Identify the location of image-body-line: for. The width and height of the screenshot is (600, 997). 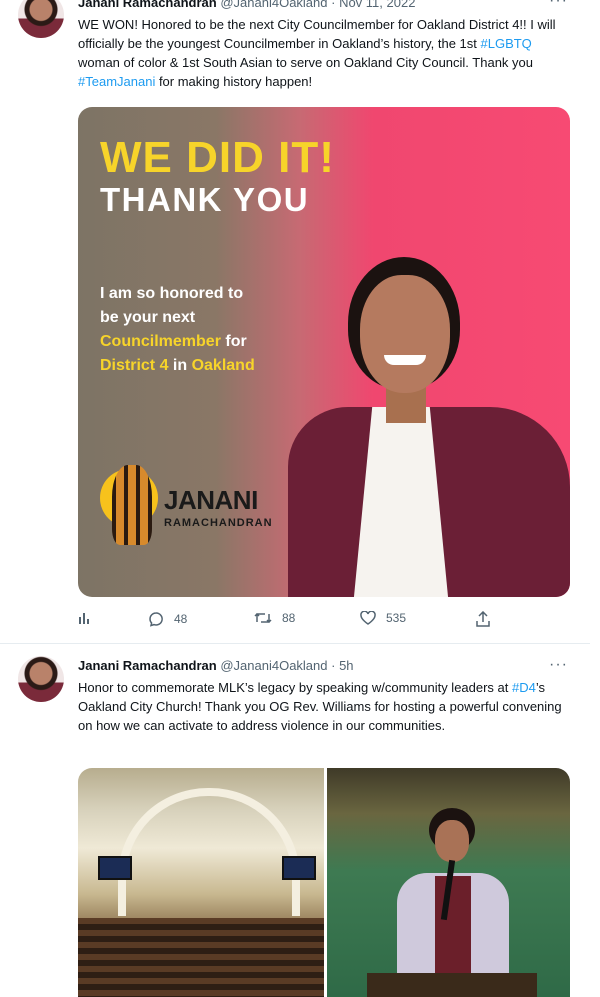
(233, 341).